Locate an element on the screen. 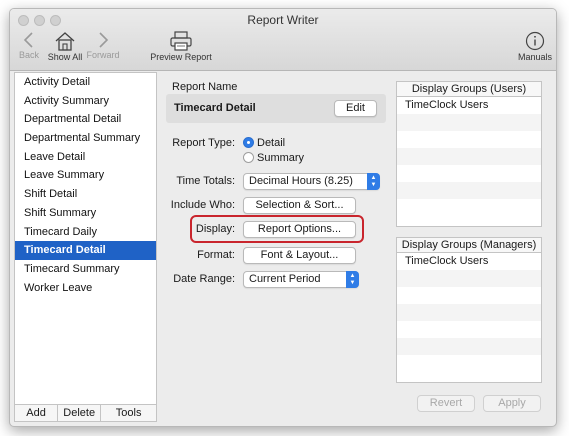 The height and width of the screenshot is (436, 569). house-icon is located at coordinates (65, 41).